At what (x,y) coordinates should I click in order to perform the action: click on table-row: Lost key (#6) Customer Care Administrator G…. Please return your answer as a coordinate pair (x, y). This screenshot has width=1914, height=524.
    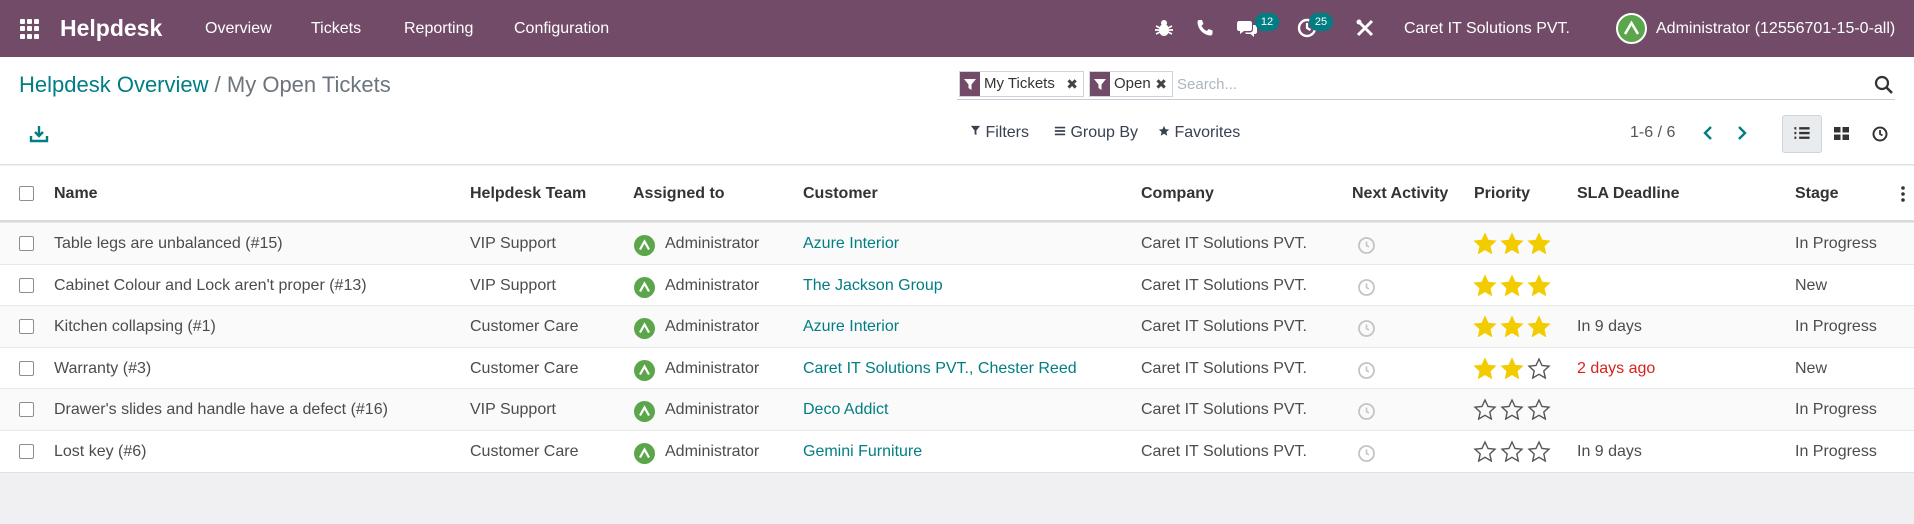
    Looking at the image, I should click on (957, 450).